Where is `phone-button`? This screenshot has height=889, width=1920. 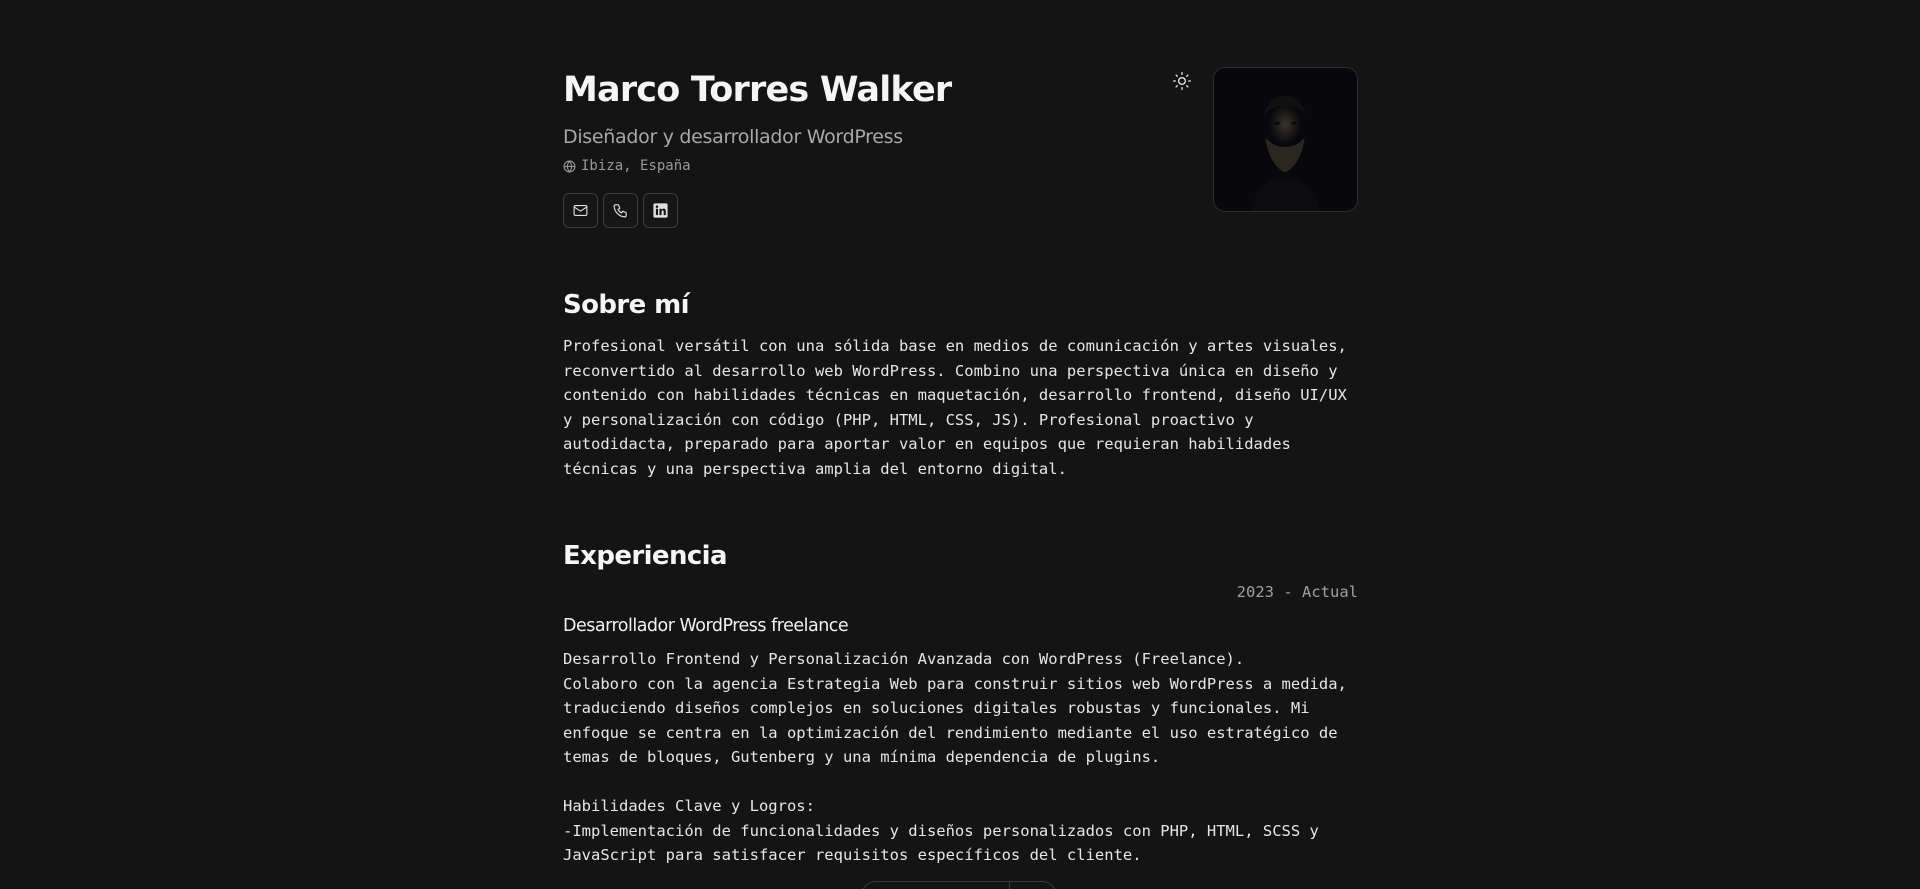
phone-button is located at coordinates (620, 210).